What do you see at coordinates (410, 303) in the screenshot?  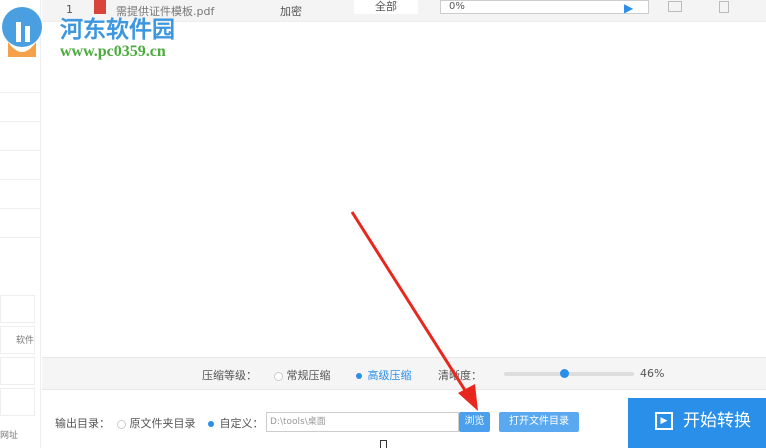 I see `arrow-shaft` at bounding box center [410, 303].